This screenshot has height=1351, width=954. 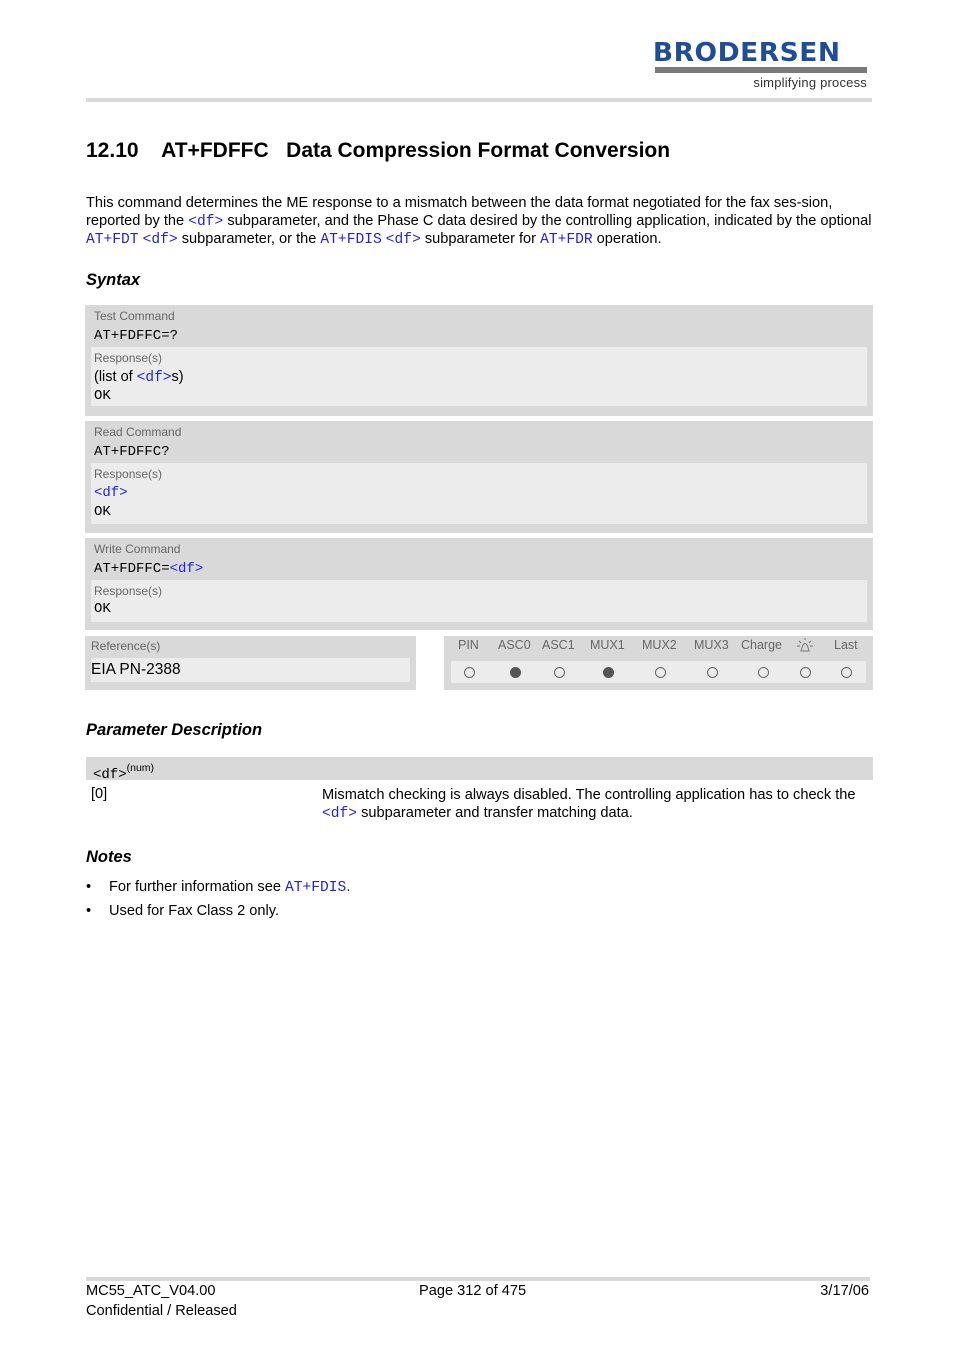 What do you see at coordinates (132, 452) in the screenshot?
I see `read-command: AT+FDFFC?` at bounding box center [132, 452].